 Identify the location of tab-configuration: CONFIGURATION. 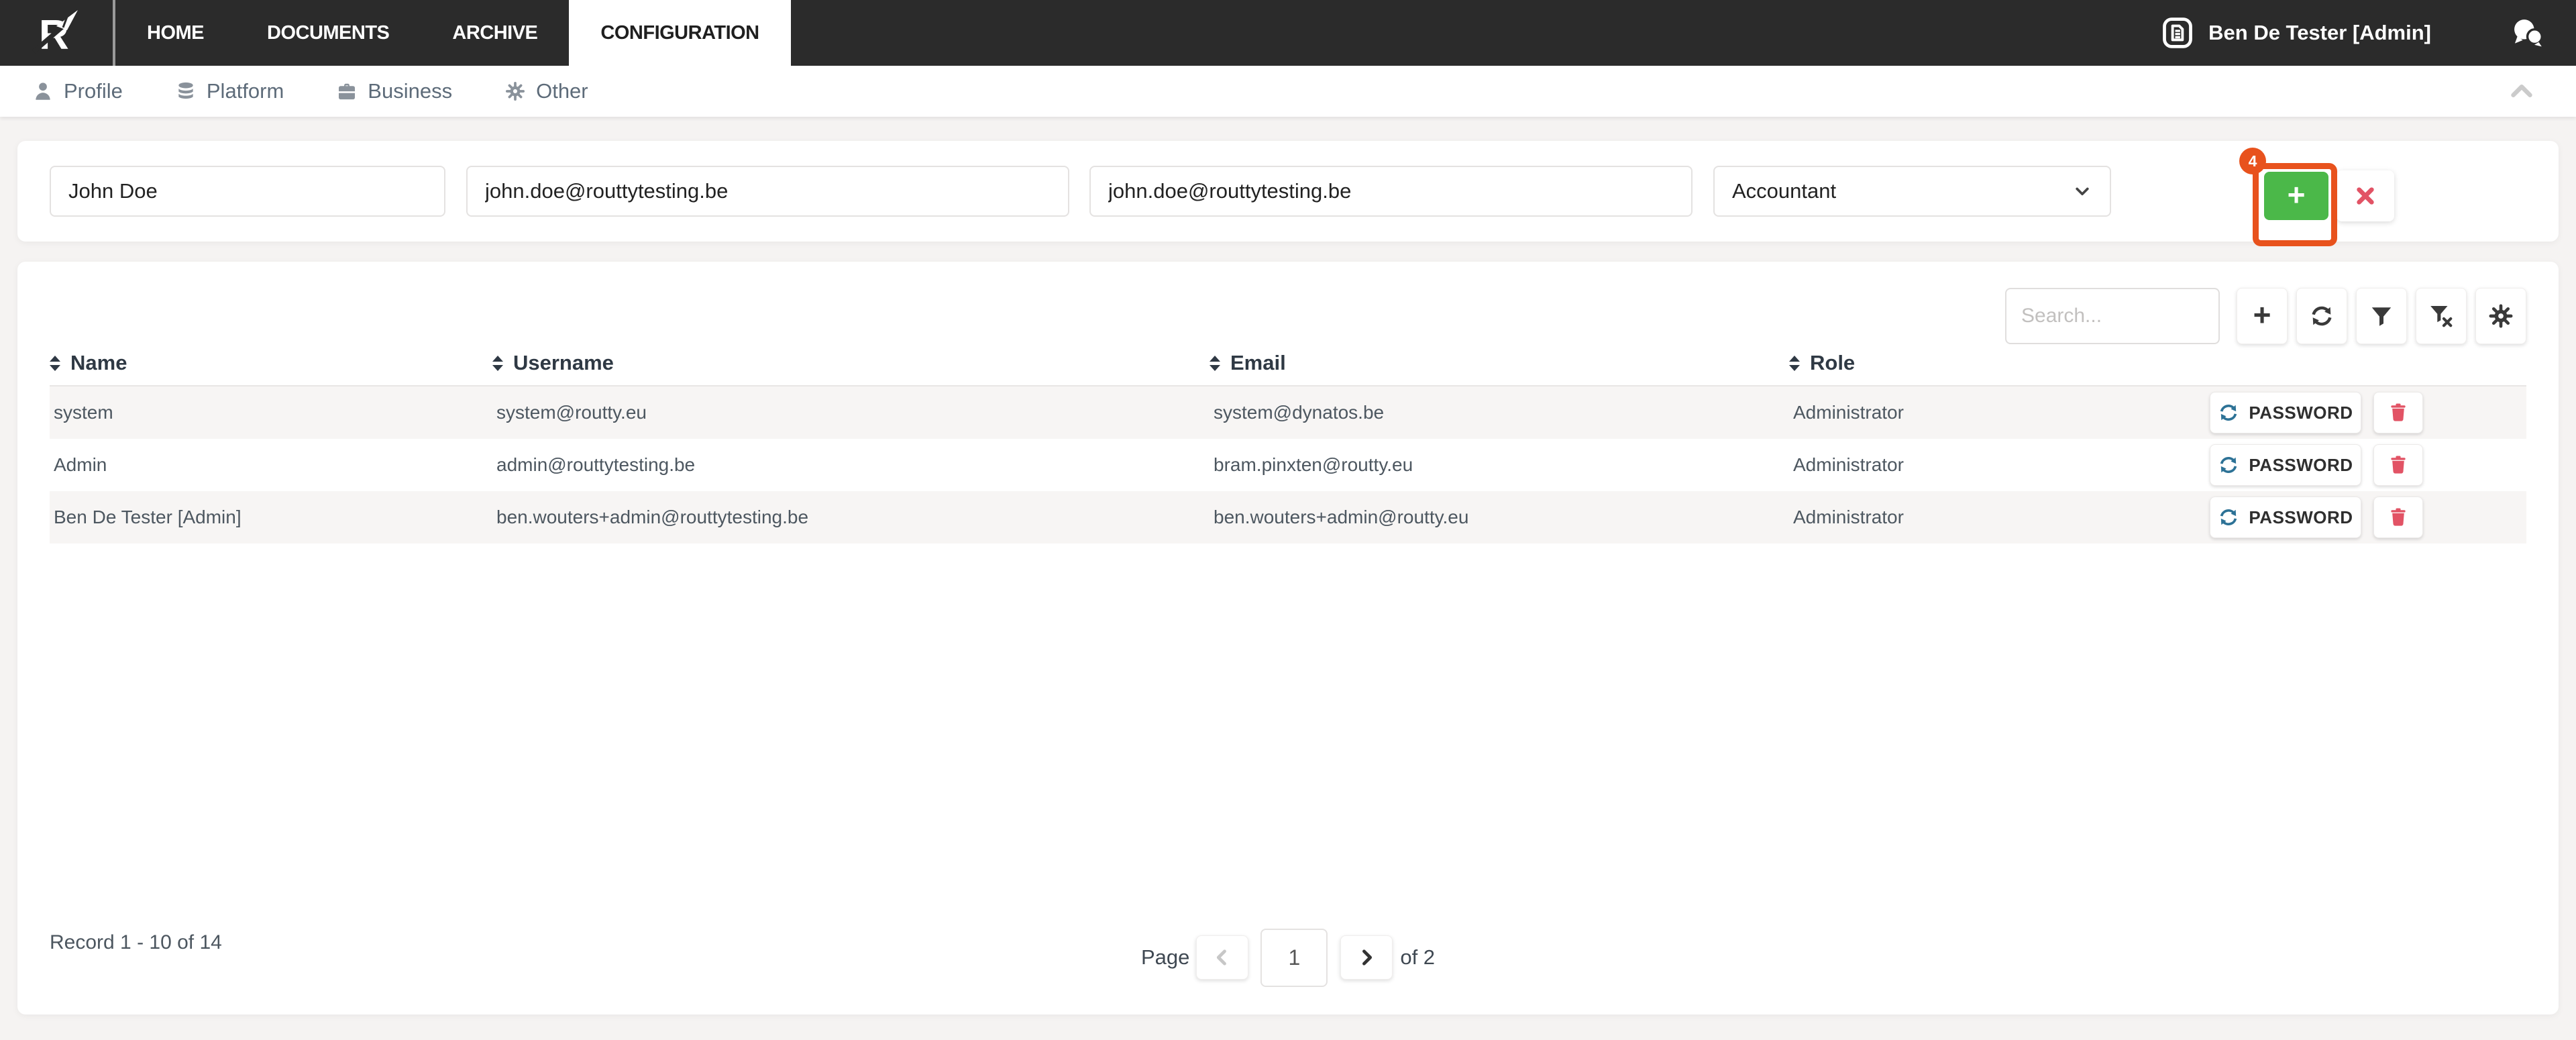
(680, 33).